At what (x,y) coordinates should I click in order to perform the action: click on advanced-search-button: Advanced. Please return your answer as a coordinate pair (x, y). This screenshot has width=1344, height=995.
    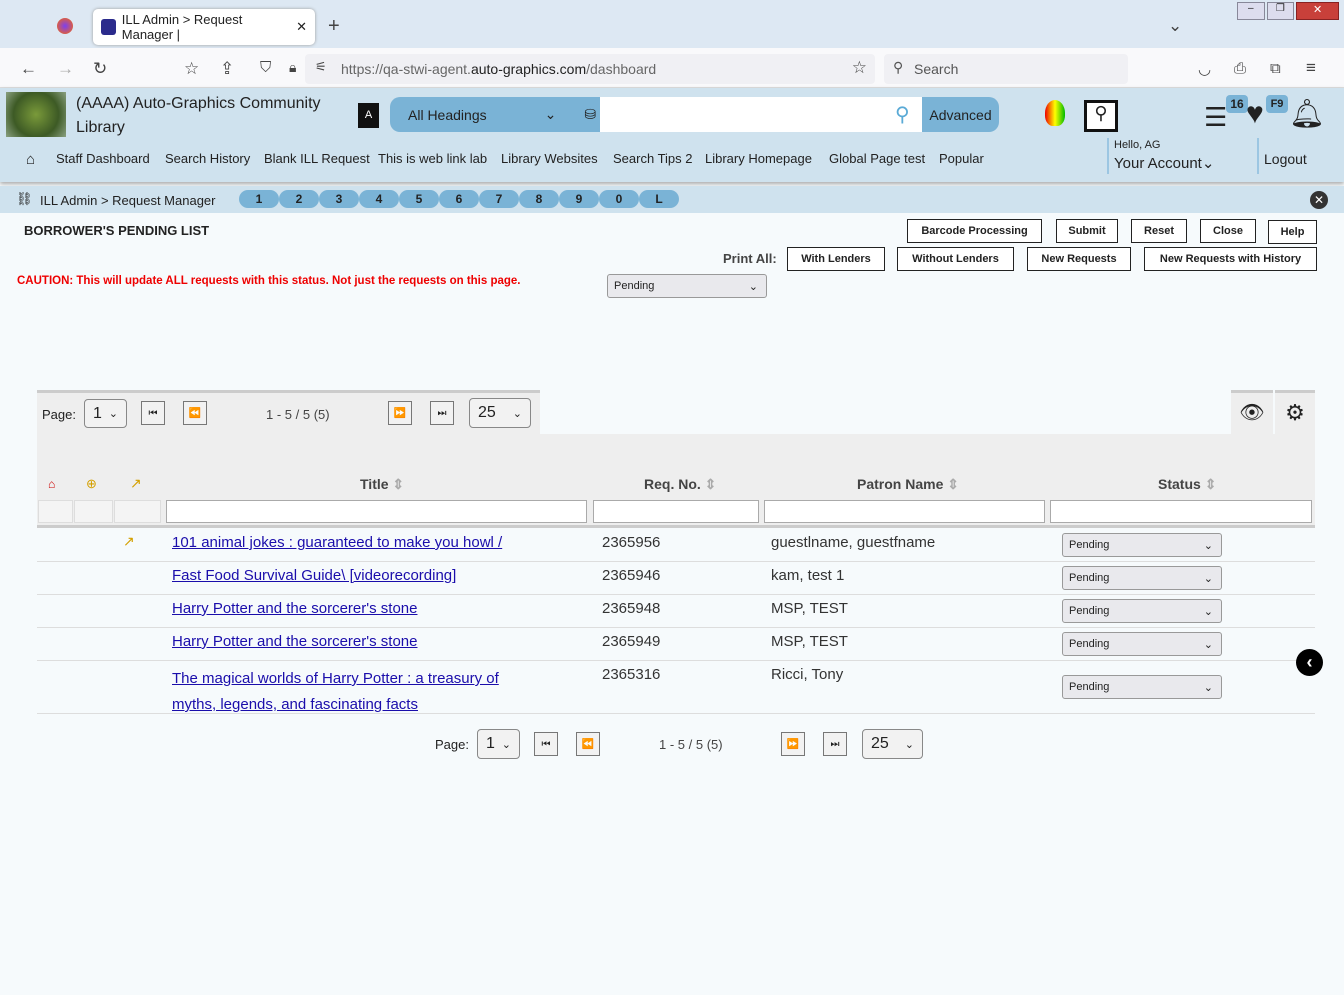
    Looking at the image, I should click on (960, 114).